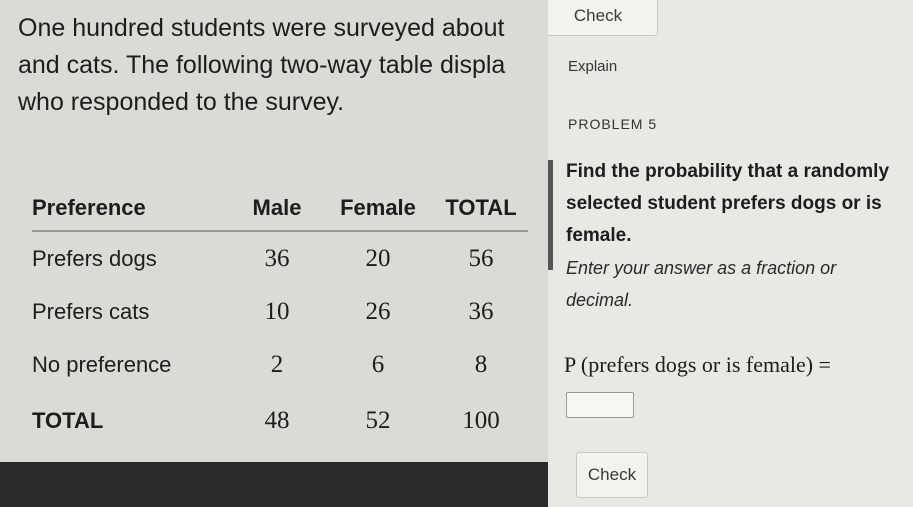 Image resolution: width=913 pixels, height=507 pixels. Describe the element at coordinates (277, 258) in the screenshot. I see `cell-male: 36` at that location.